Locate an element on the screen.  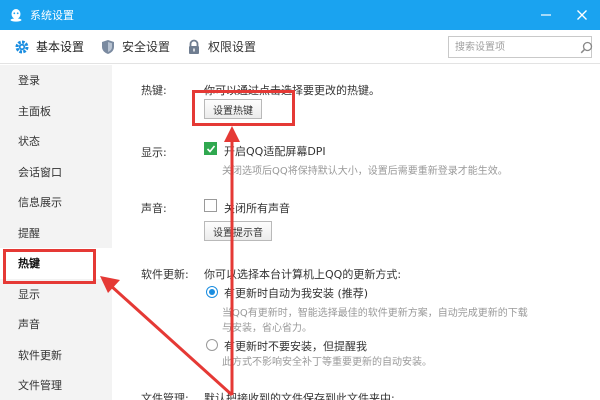
update-description: 你可以选择本台计算机上QQ的更新方式: is located at coordinates (303, 274).